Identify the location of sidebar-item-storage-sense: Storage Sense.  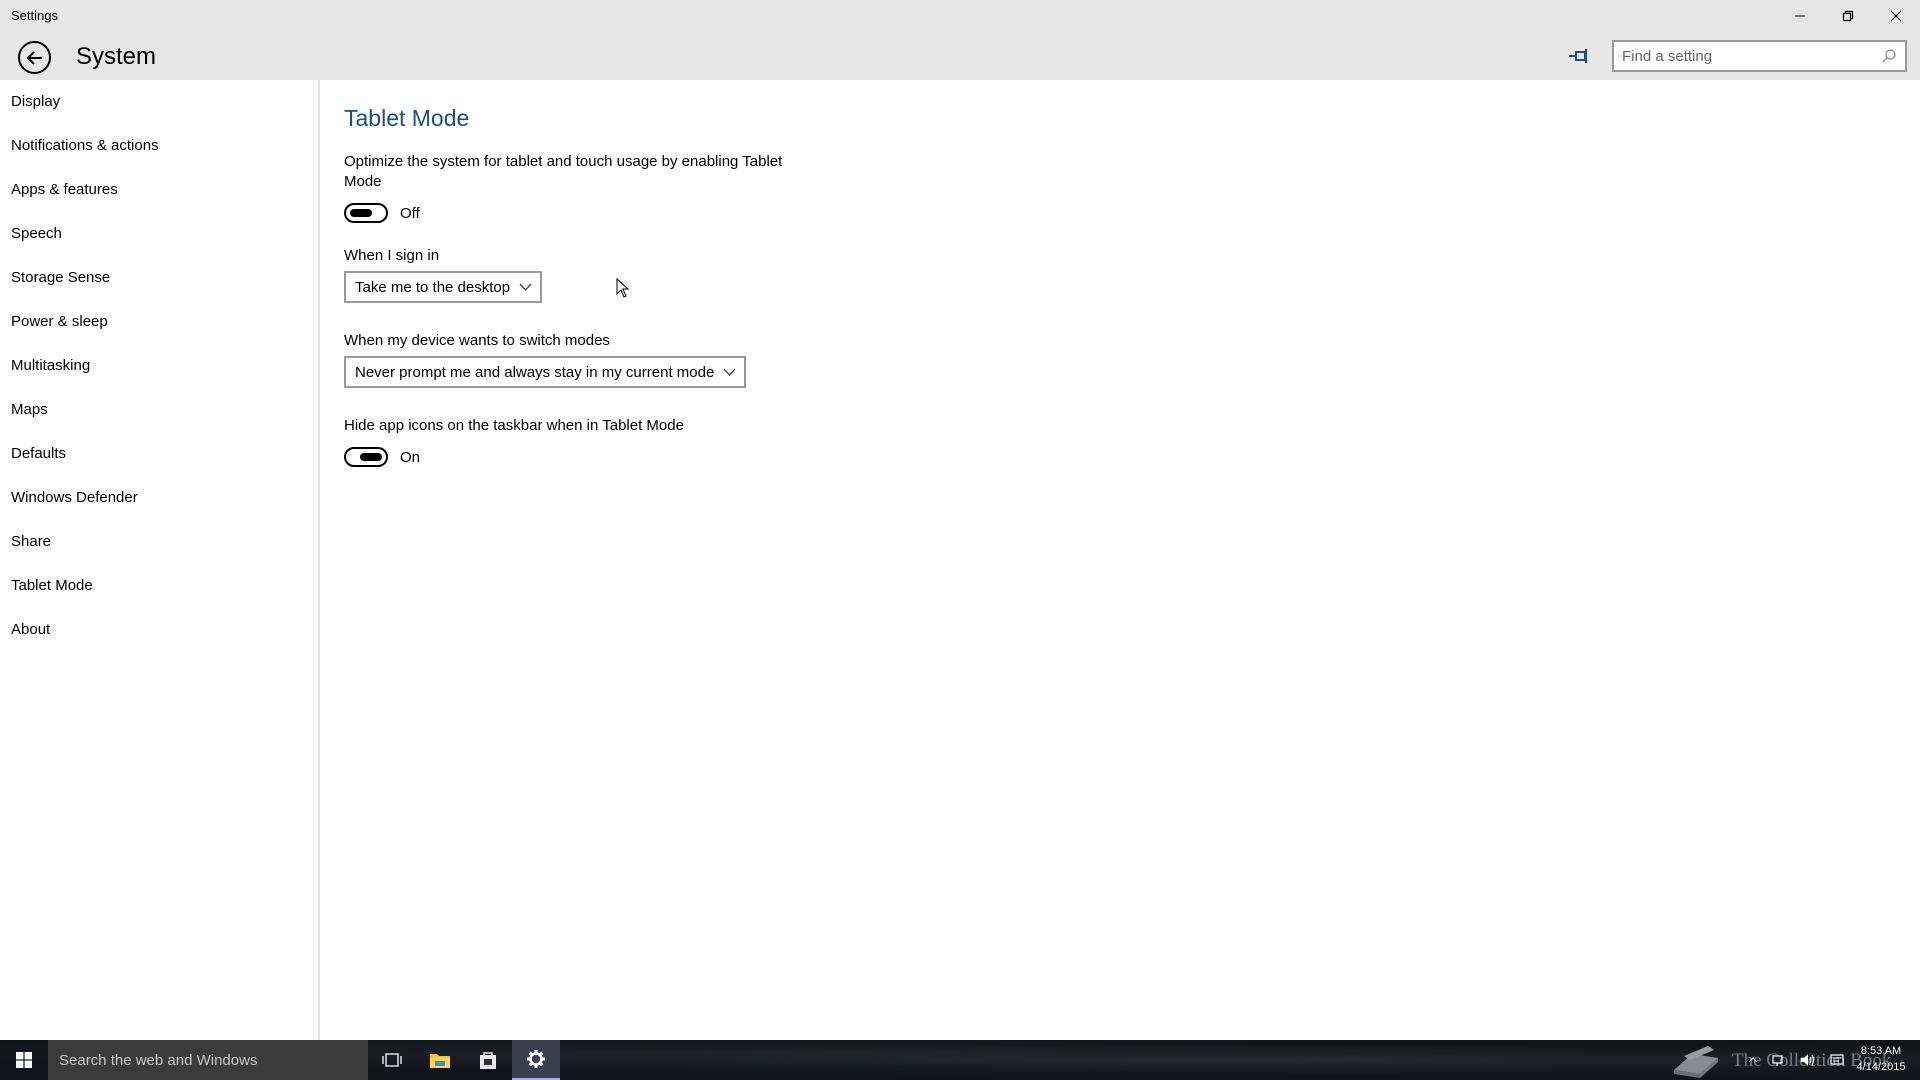
(60, 278).